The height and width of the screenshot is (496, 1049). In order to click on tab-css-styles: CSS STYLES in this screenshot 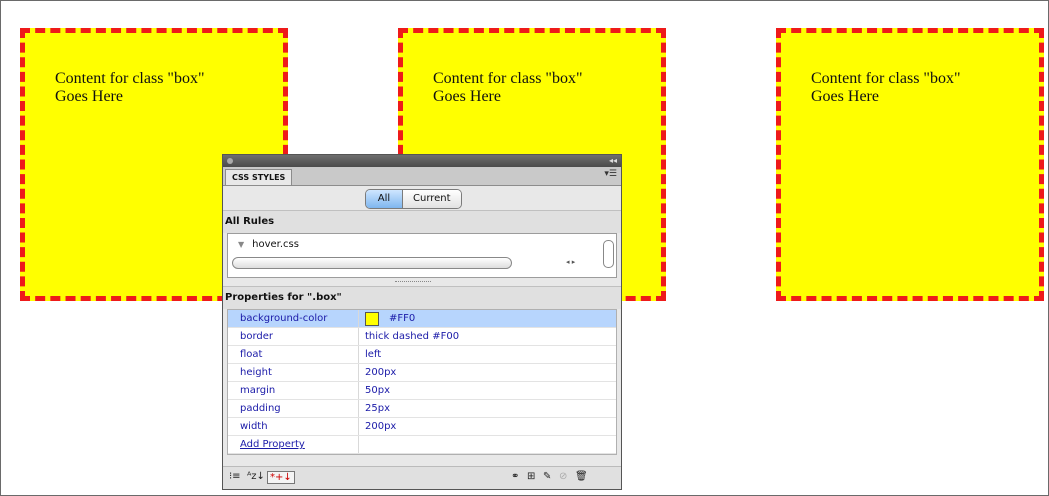, I will do `click(259, 177)`.